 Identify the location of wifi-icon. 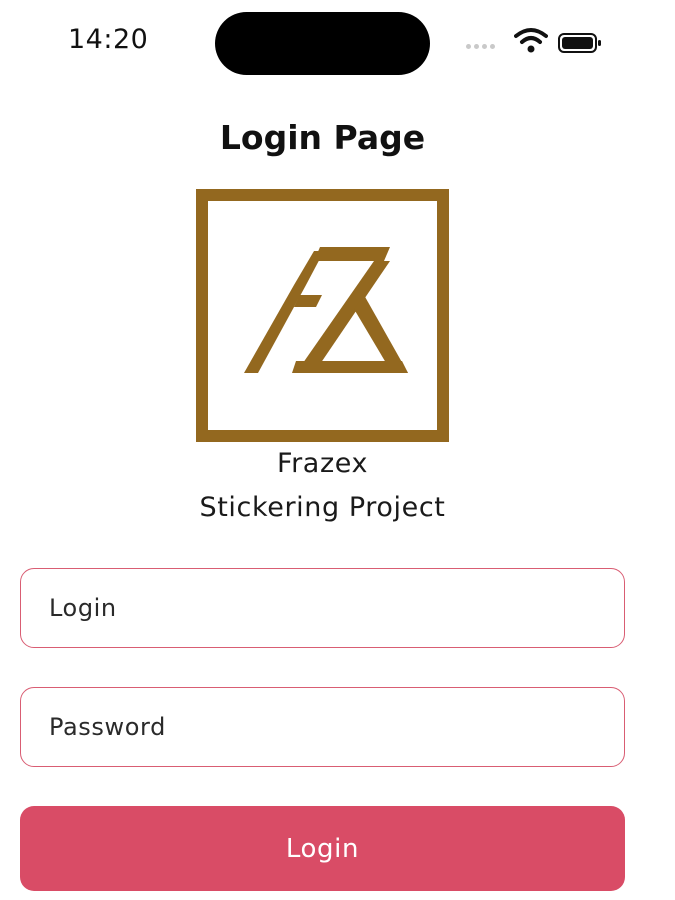
(531, 40).